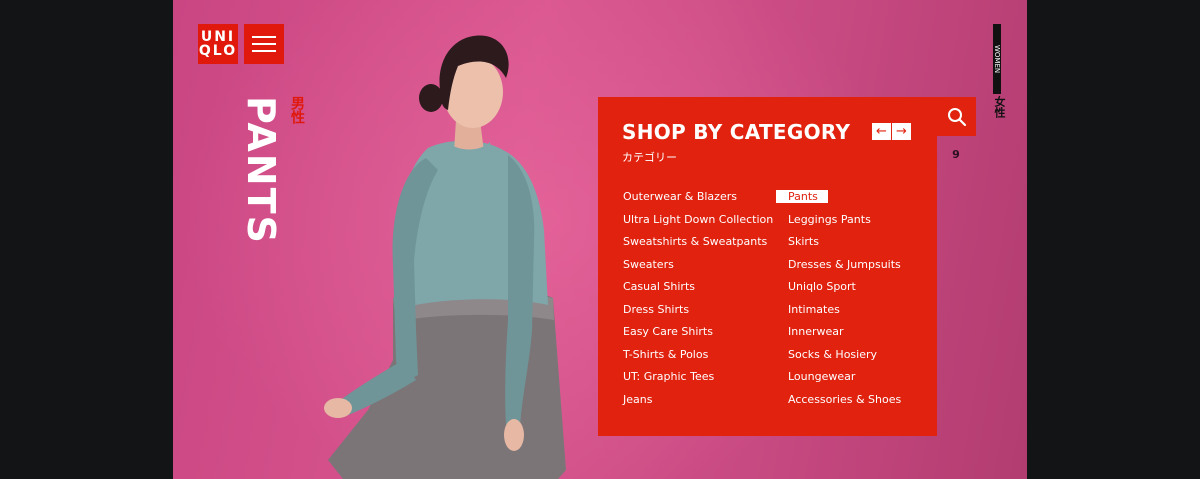 The height and width of the screenshot is (479, 1200). What do you see at coordinates (844, 335) in the screenshot?
I see `category-link: Innerwear` at bounding box center [844, 335].